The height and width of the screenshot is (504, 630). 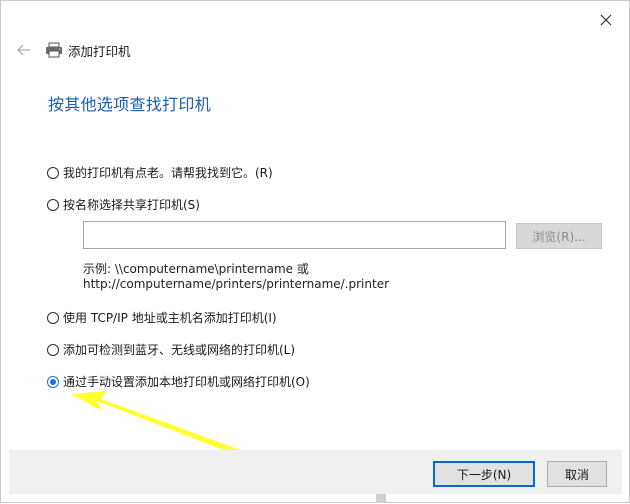 What do you see at coordinates (381, 498) in the screenshot?
I see `scrollbar-fragment` at bounding box center [381, 498].